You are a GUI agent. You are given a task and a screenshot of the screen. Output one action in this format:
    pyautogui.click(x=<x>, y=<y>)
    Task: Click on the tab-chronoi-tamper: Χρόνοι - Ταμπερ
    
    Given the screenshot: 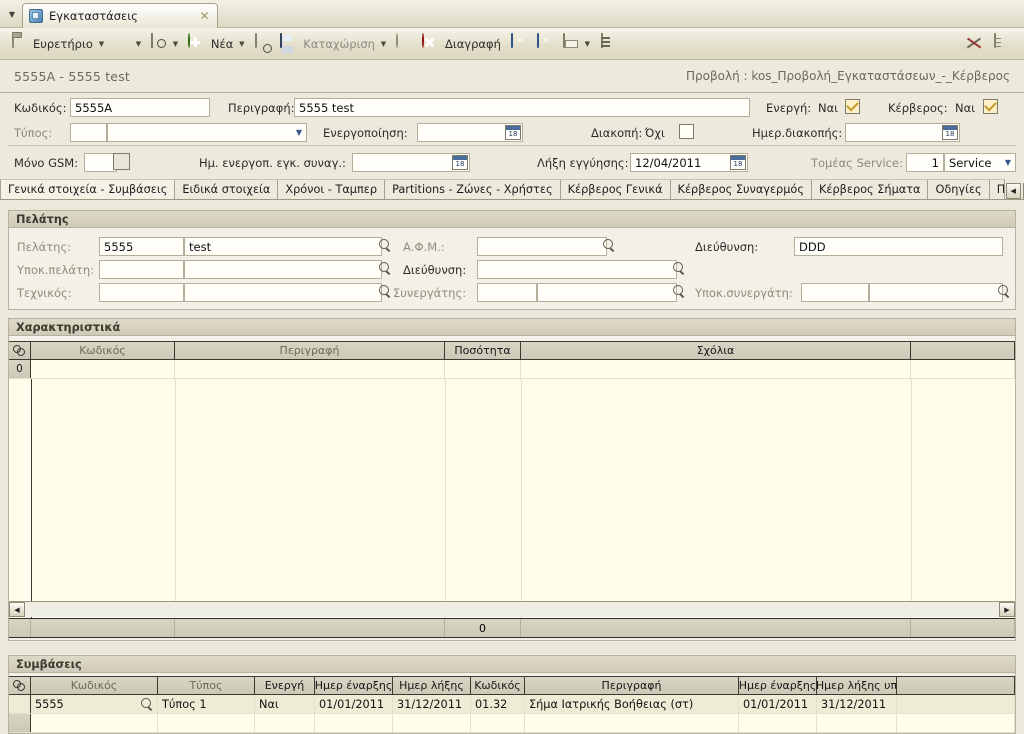 What is the action you would take?
    pyautogui.click(x=331, y=189)
    